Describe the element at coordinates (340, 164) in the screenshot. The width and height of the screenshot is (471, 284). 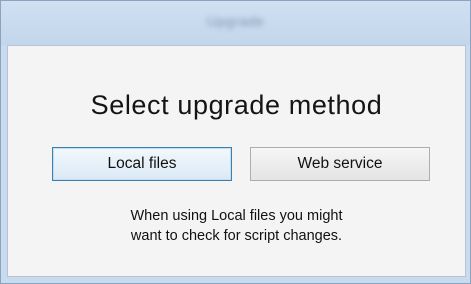
I see `web-service-button: Web service` at that location.